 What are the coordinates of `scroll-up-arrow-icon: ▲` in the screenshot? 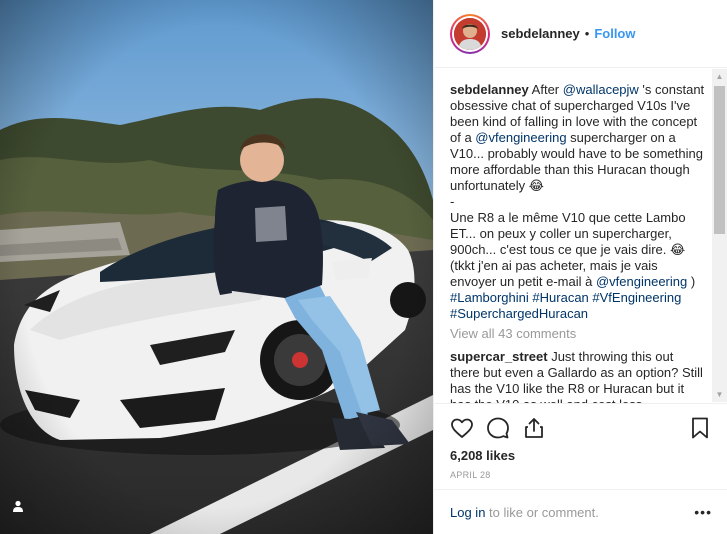 It's located at (719, 76).